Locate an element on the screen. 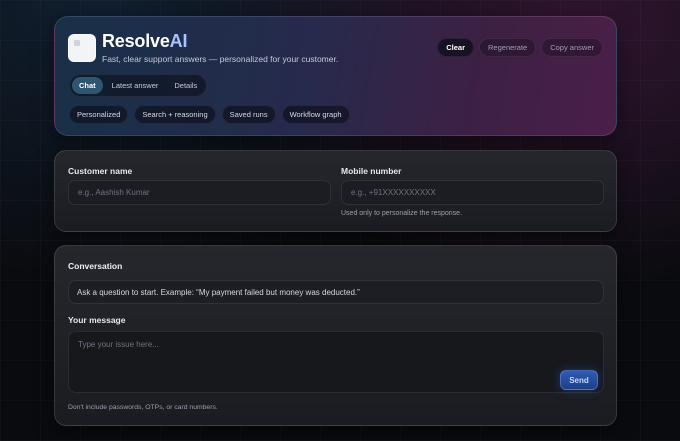 Image resolution: width=680 pixels, height=441 pixels. message-label: Your message is located at coordinates (97, 320).